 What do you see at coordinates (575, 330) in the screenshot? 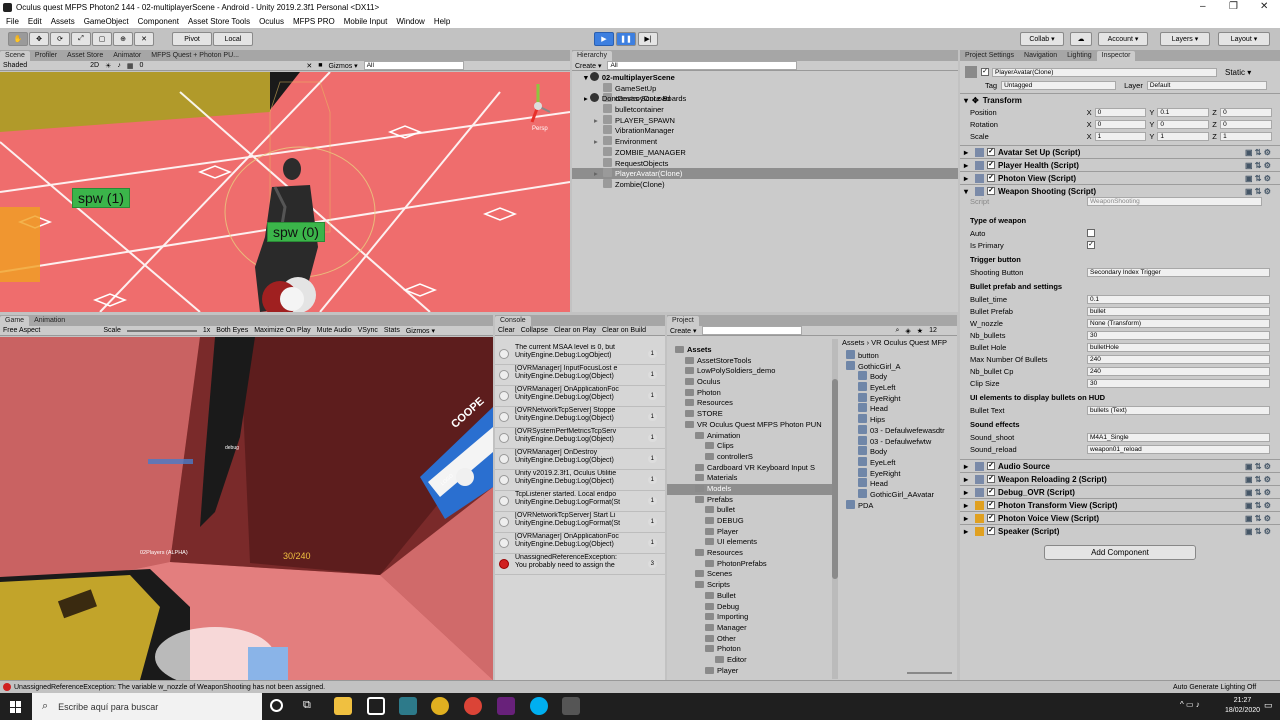
I see `clear-on-play-button: Clear on Play` at bounding box center [575, 330].